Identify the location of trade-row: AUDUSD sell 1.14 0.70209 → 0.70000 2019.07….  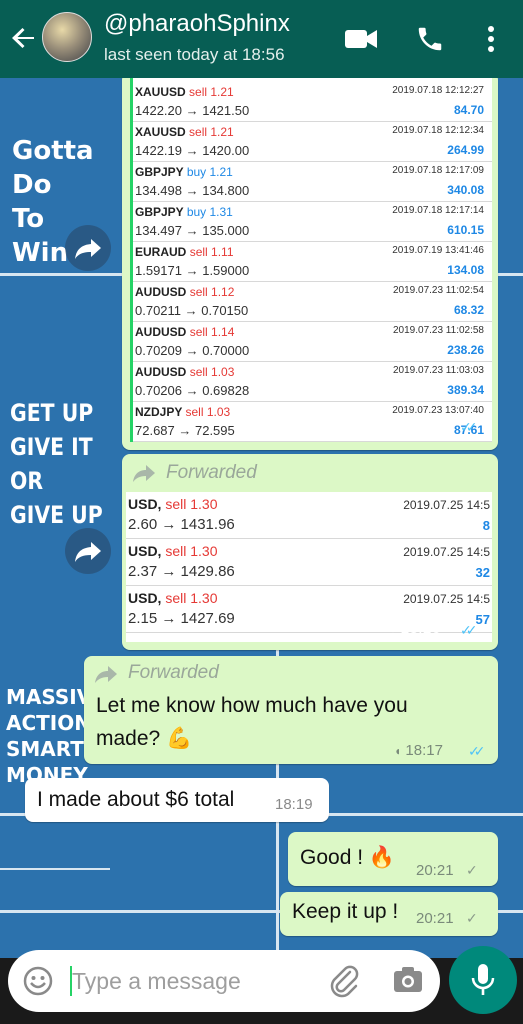
(312, 342).